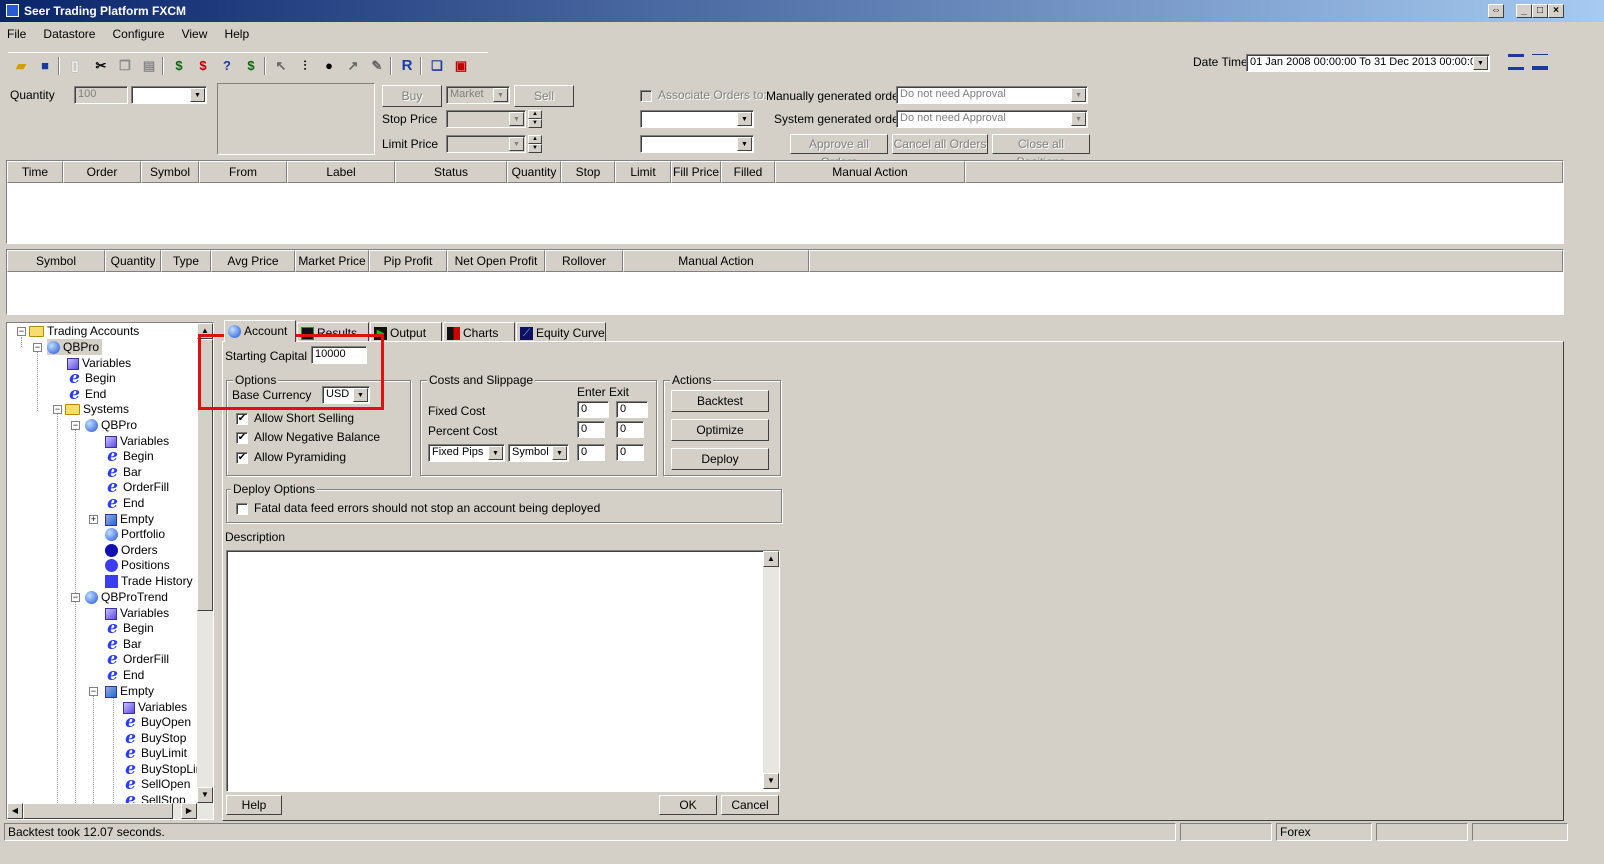 The height and width of the screenshot is (864, 1604). I want to click on slippage-enter-input: 0, so click(591, 452).